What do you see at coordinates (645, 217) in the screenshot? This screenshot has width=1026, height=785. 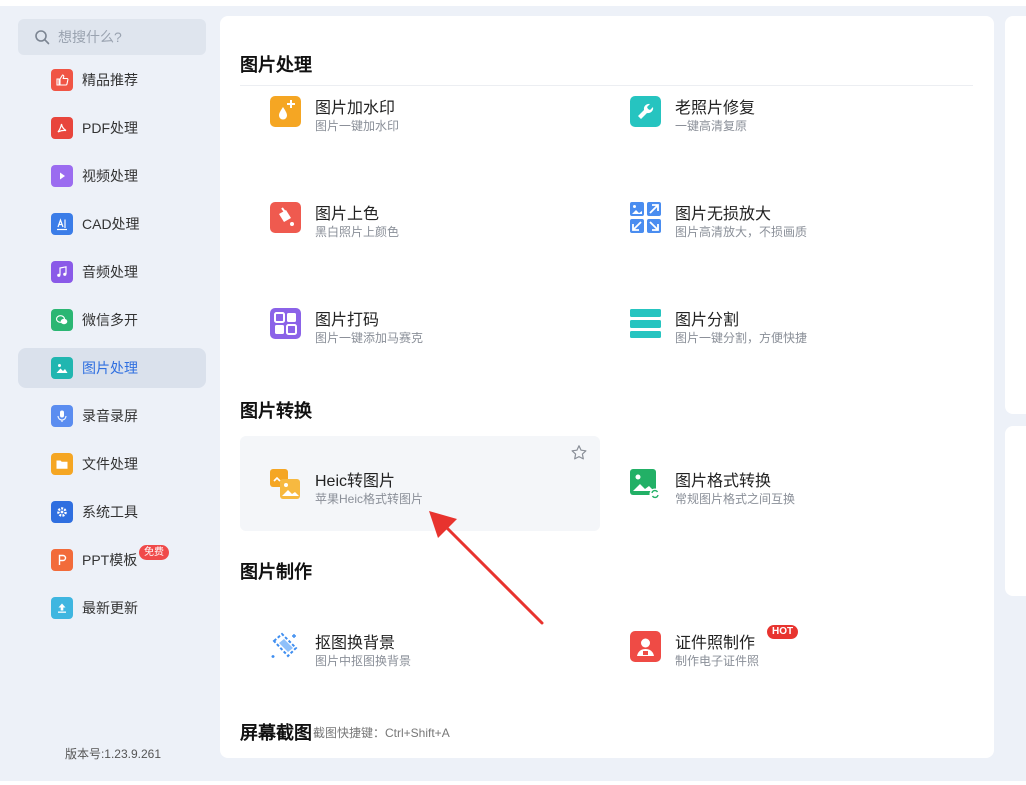 I see `enlarge-icon` at bounding box center [645, 217].